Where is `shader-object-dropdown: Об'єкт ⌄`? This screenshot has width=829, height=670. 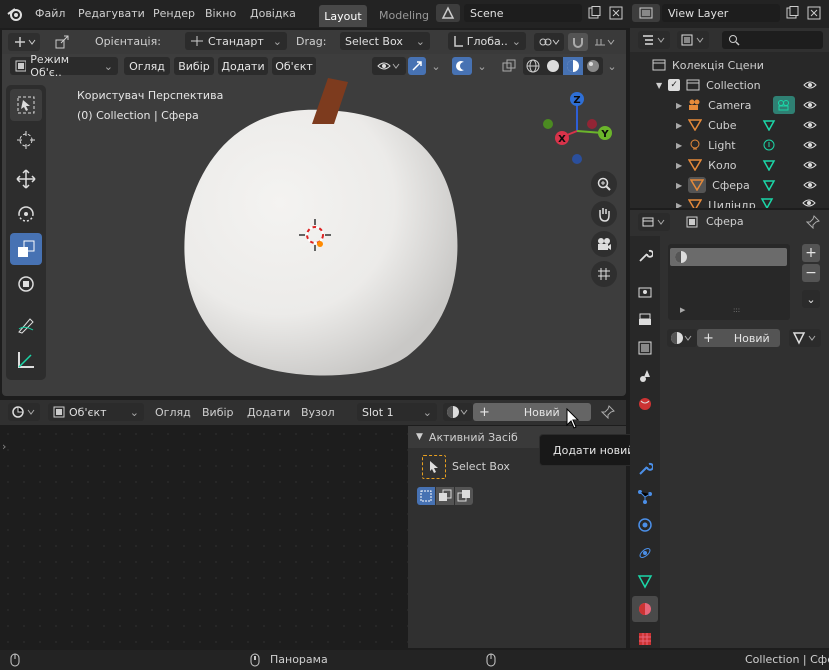
shader-object-dropdown: Об'єкт ⌄ is located at coordinates (96, 412).